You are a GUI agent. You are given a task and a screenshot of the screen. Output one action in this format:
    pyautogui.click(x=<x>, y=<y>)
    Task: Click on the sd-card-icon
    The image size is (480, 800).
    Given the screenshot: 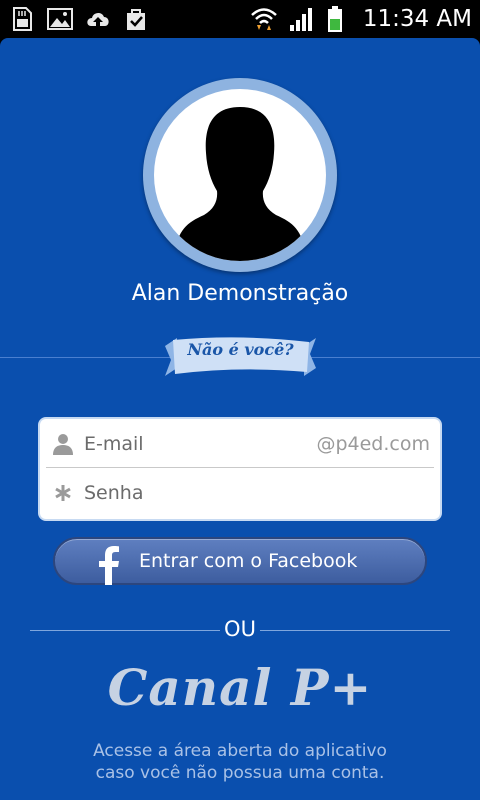 What is the action you would take?
    pyautogui.click(x=22, y=19)
    